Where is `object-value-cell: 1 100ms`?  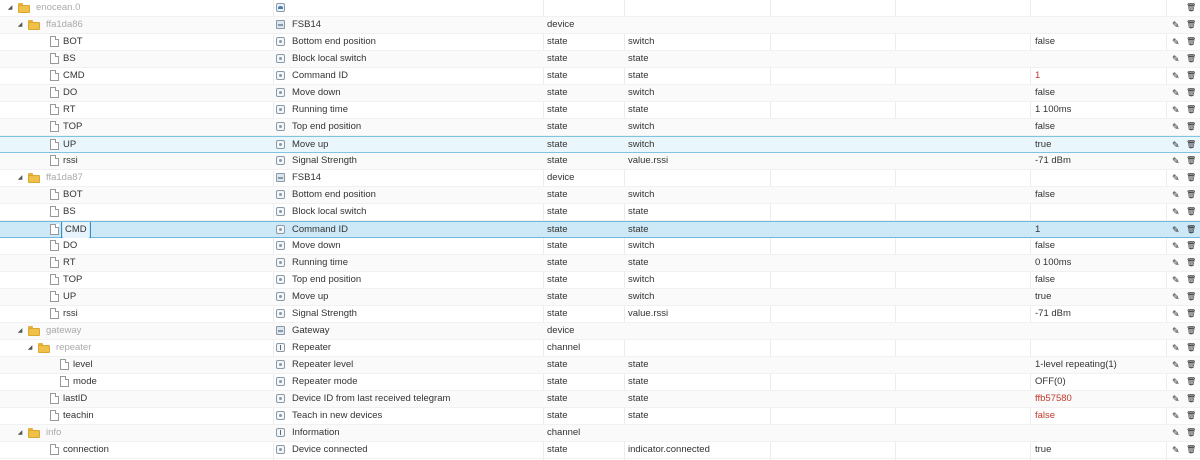
object-value-cell: 1 100ms is located at coordinates (1100, 110).